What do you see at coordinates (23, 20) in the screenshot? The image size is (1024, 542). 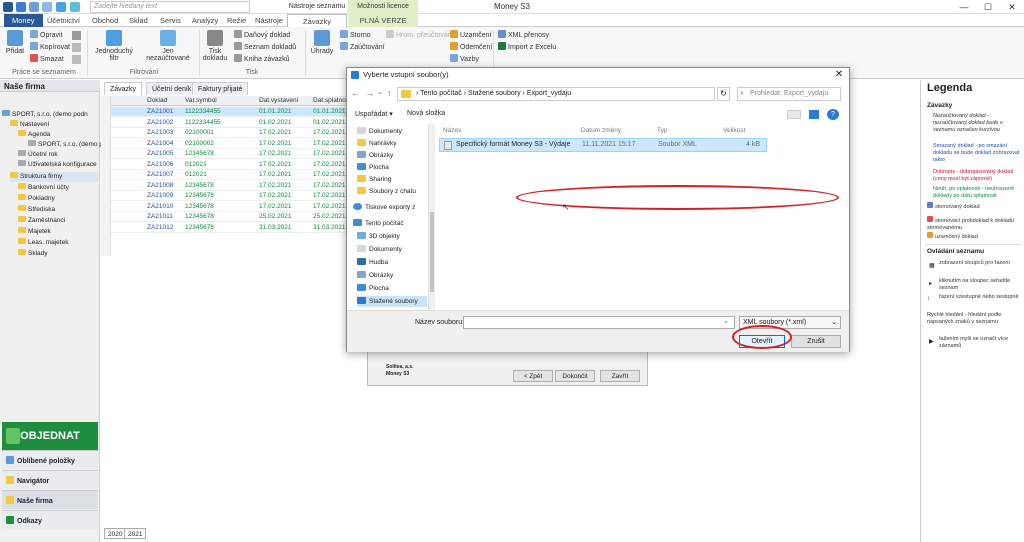 I see `tab-money: Money` at bounding box center [23, 20].